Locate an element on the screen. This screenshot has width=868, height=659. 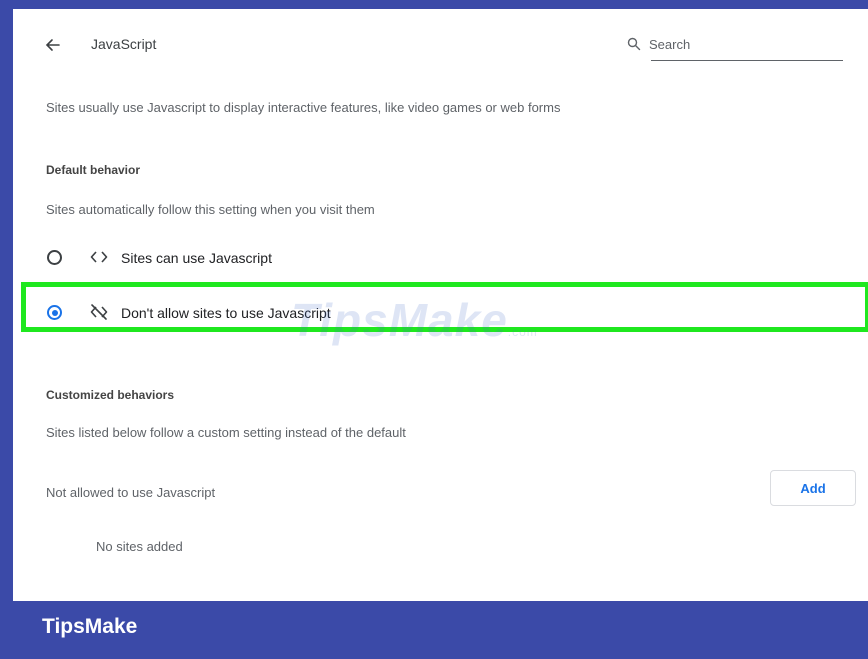
frame-top-border is located at coordinates (434, 4).